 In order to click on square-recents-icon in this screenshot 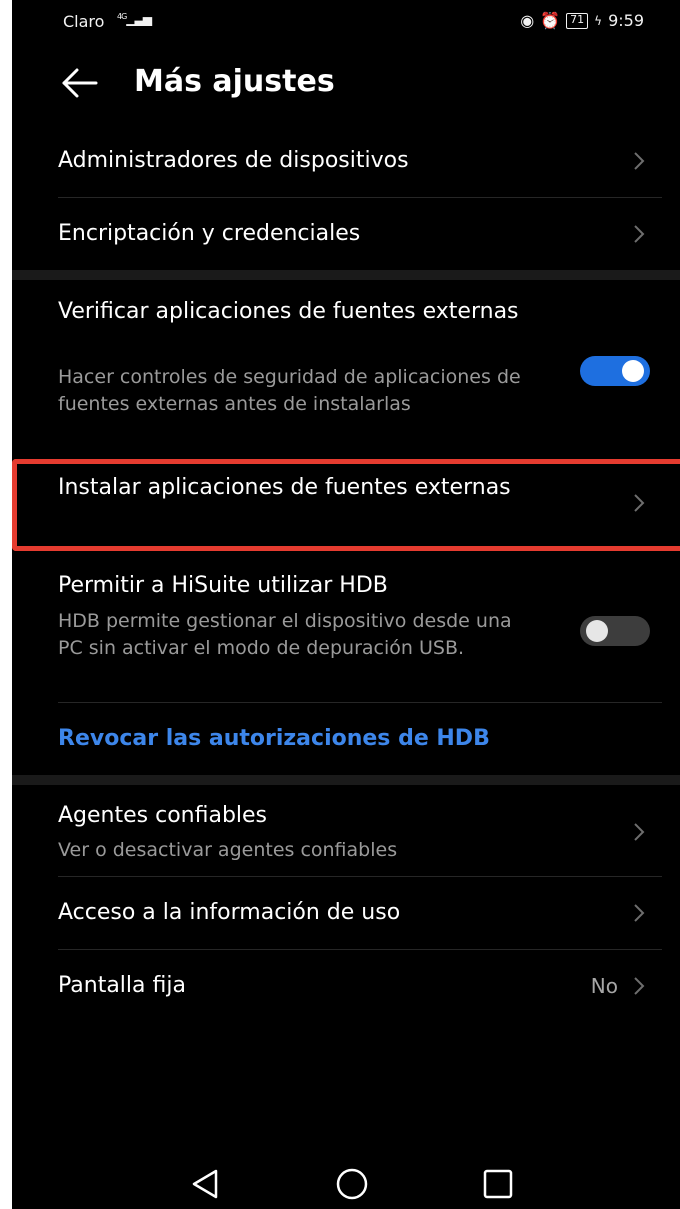, I will do `click(498, 1184)`.